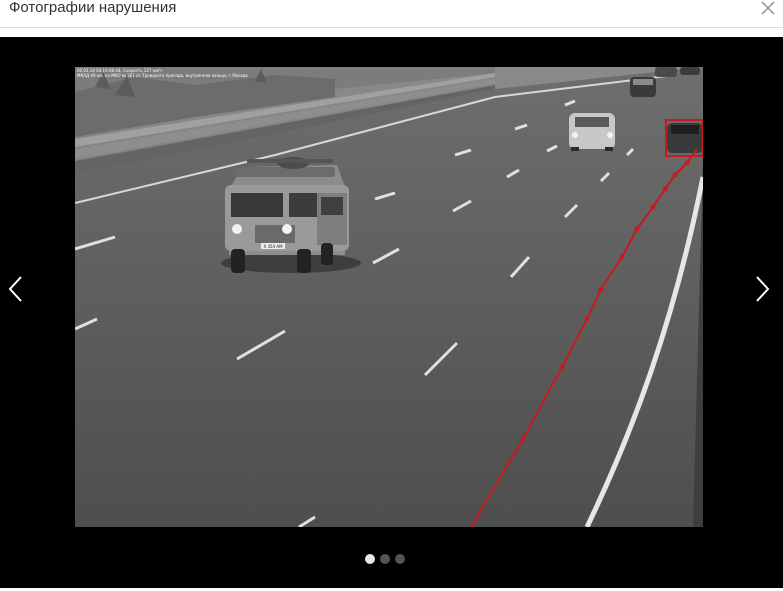  Describe the element at coordinates (93, 8) in the screenshot. I see `dialog-title: Фотографии нарушения` at that location.